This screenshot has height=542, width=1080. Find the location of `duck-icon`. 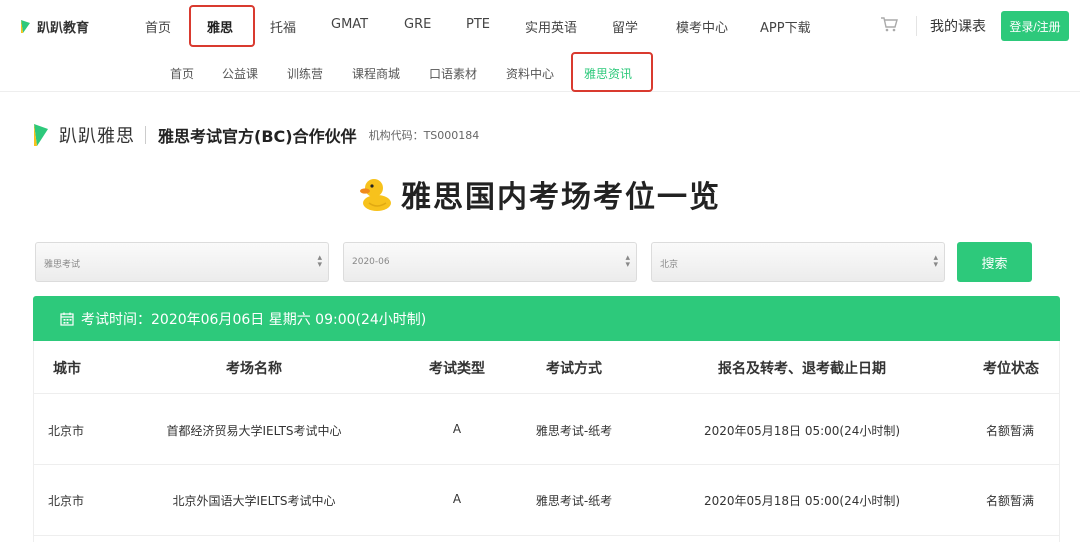

duck-icon is located at coordinates (375, 195).